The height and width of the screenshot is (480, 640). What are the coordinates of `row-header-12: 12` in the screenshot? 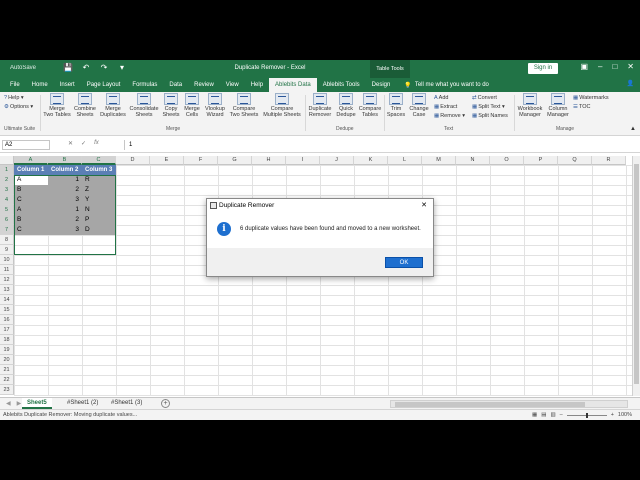 It's located at (7, 280).